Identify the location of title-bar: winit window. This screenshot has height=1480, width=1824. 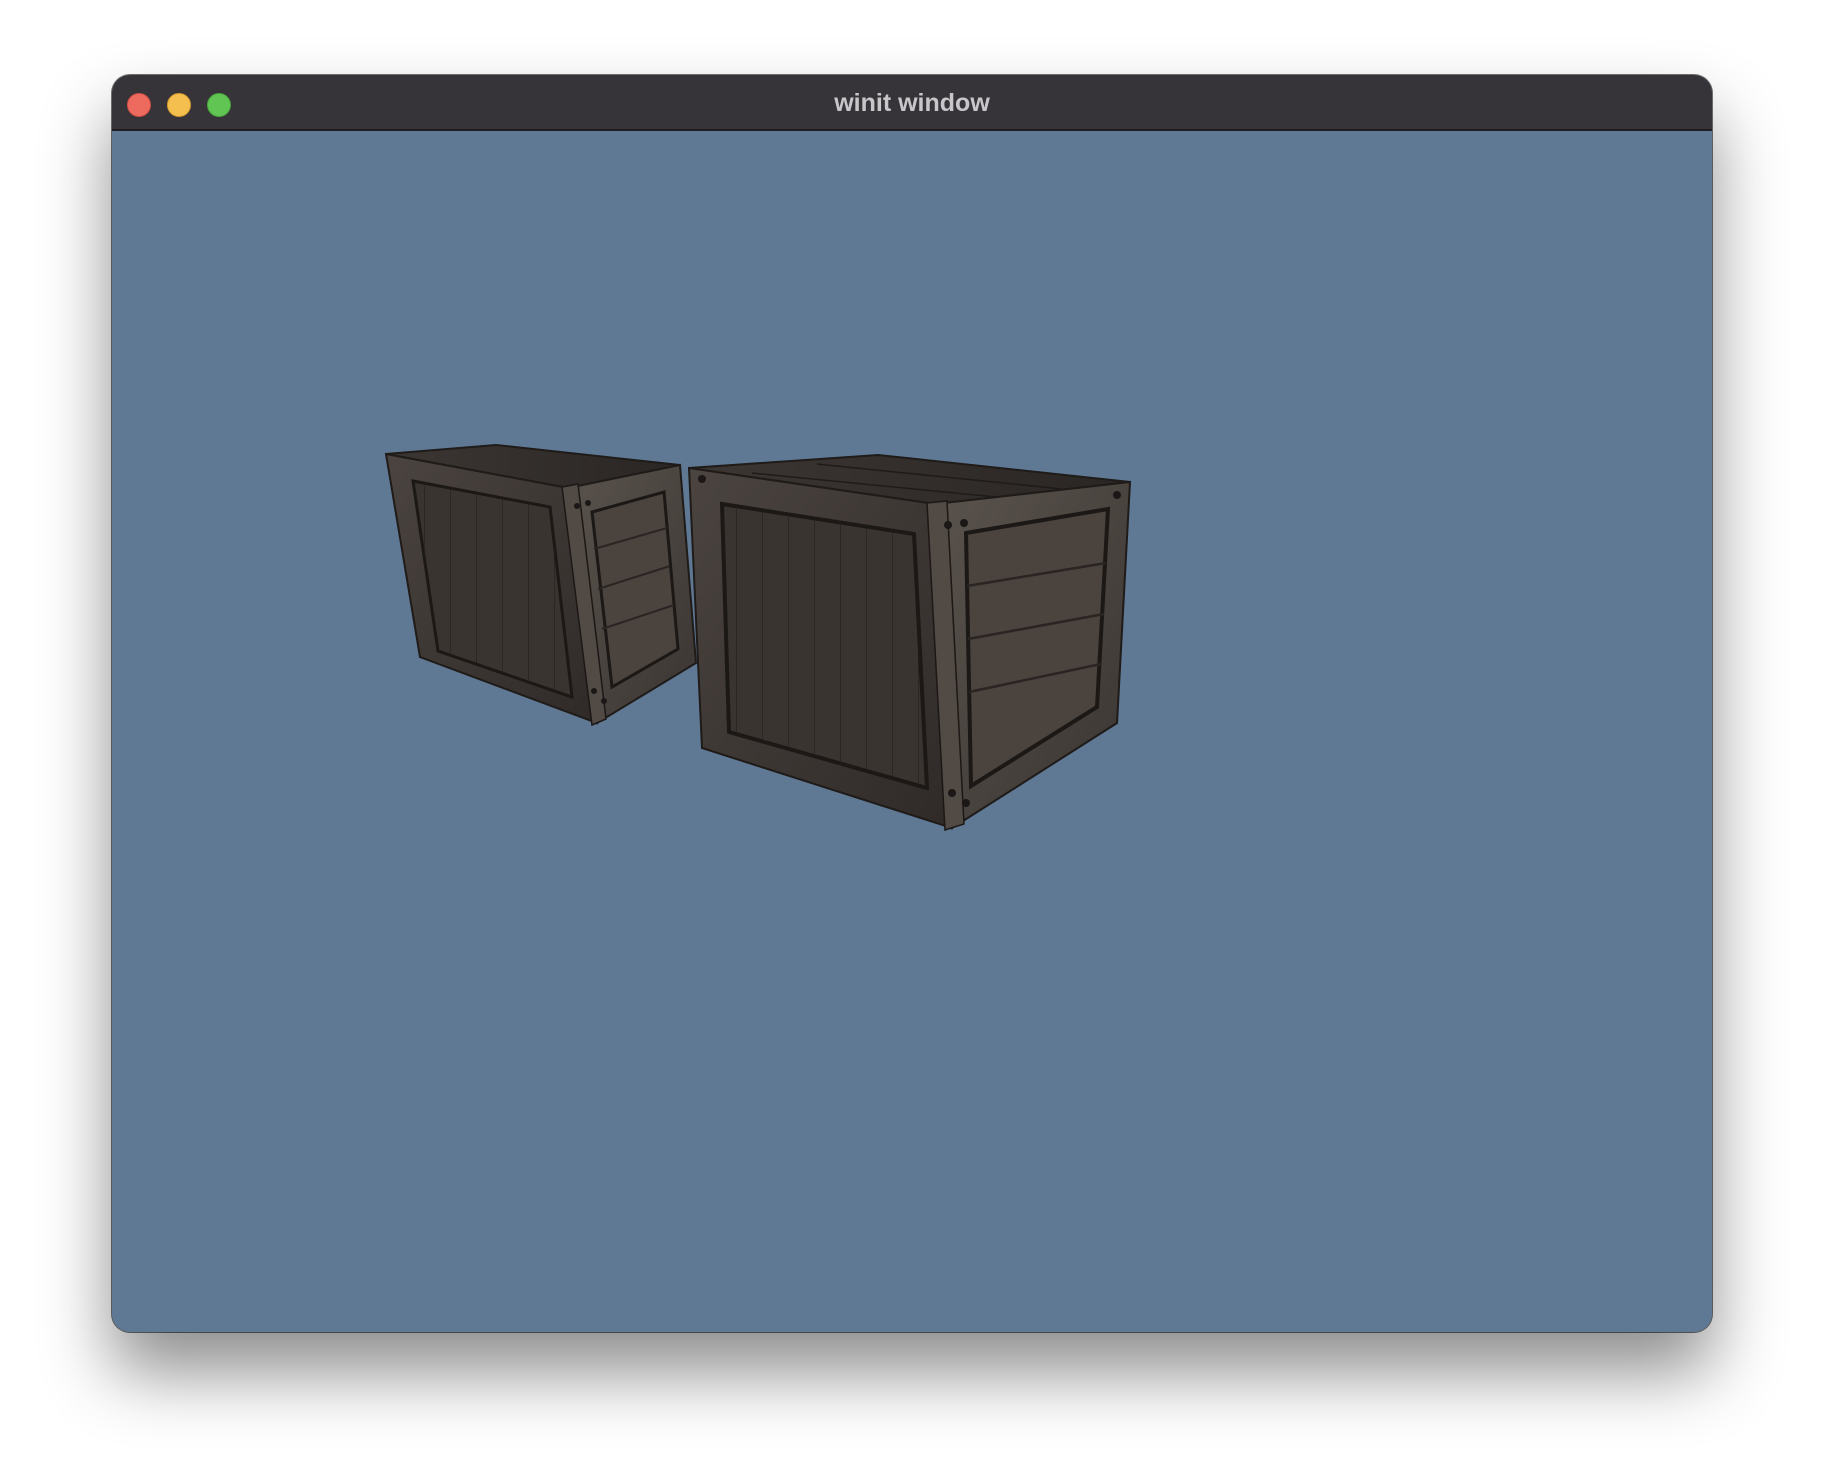
(912, 103).